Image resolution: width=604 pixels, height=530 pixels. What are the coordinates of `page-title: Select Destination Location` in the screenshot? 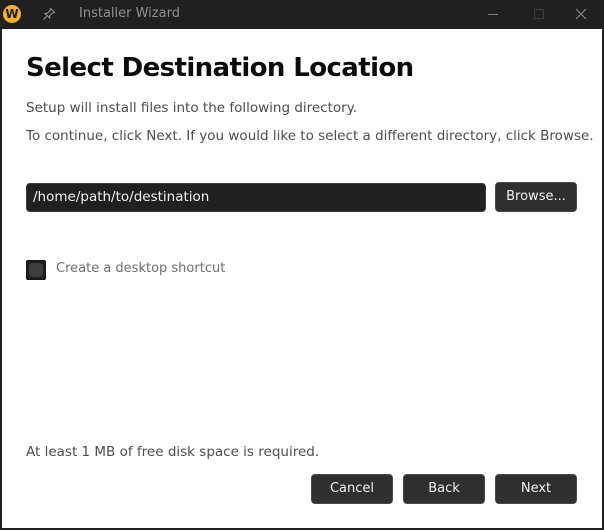 It's located at (220, 68).